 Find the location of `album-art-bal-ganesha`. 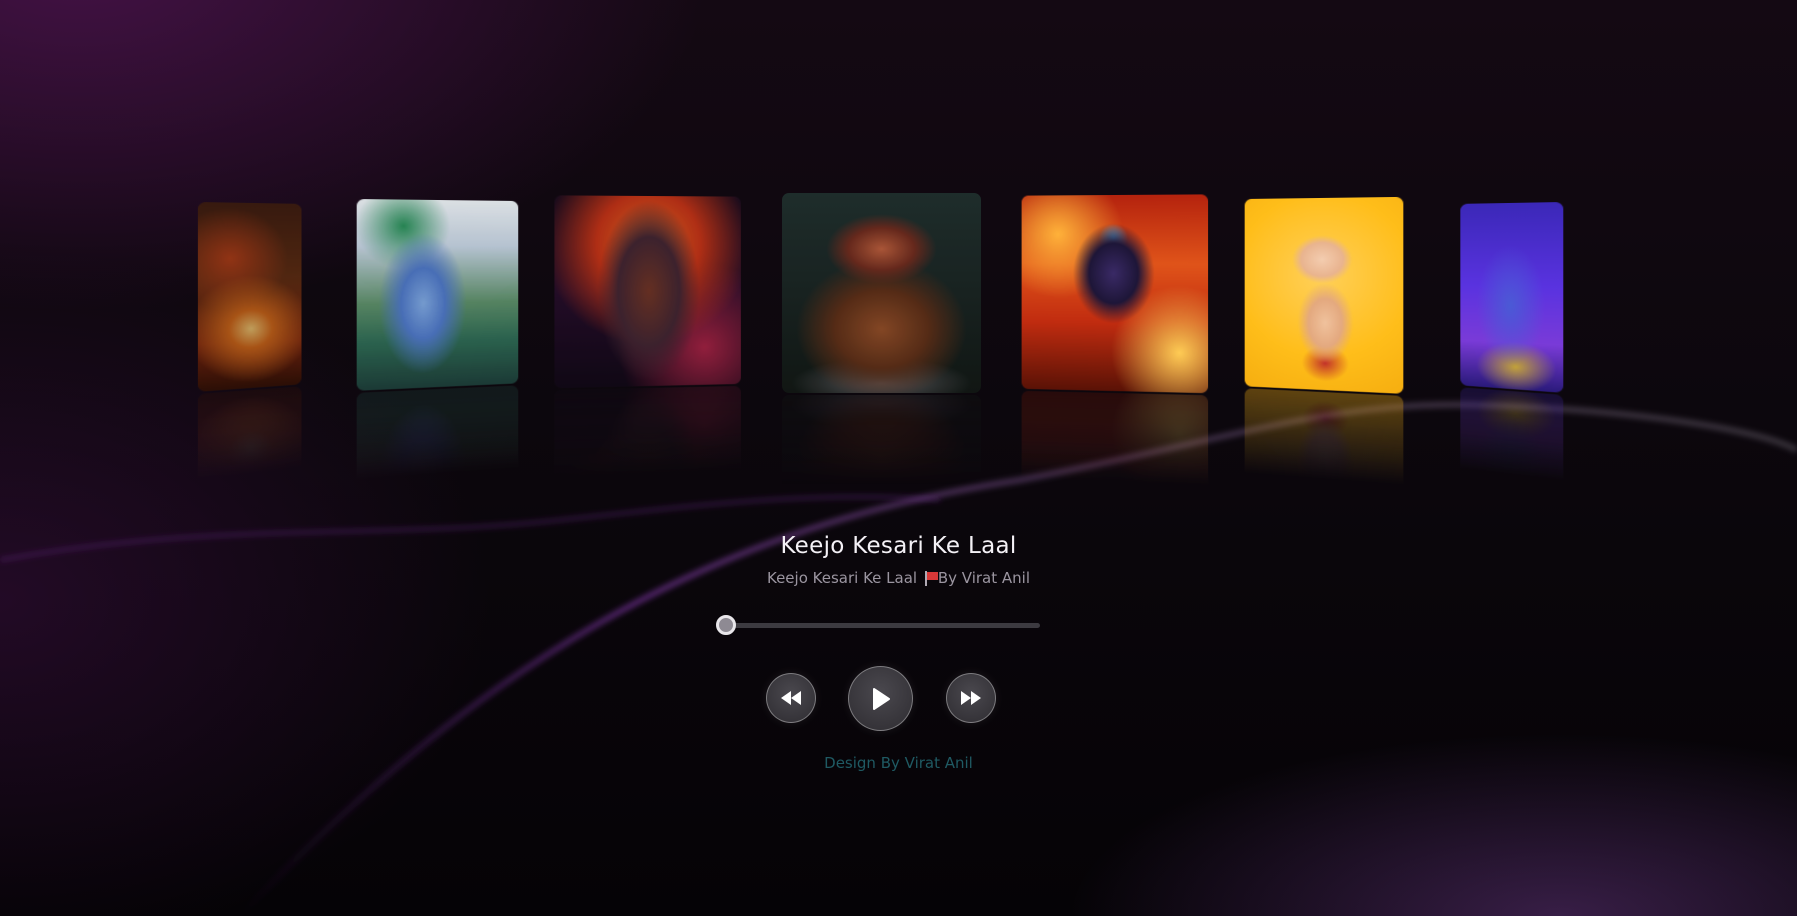

album-art-bal-ganesha is located at coordinates (1324, 295).